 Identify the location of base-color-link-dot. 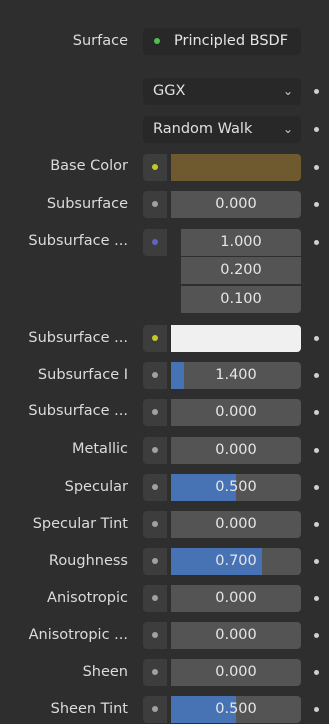
(316, 167).